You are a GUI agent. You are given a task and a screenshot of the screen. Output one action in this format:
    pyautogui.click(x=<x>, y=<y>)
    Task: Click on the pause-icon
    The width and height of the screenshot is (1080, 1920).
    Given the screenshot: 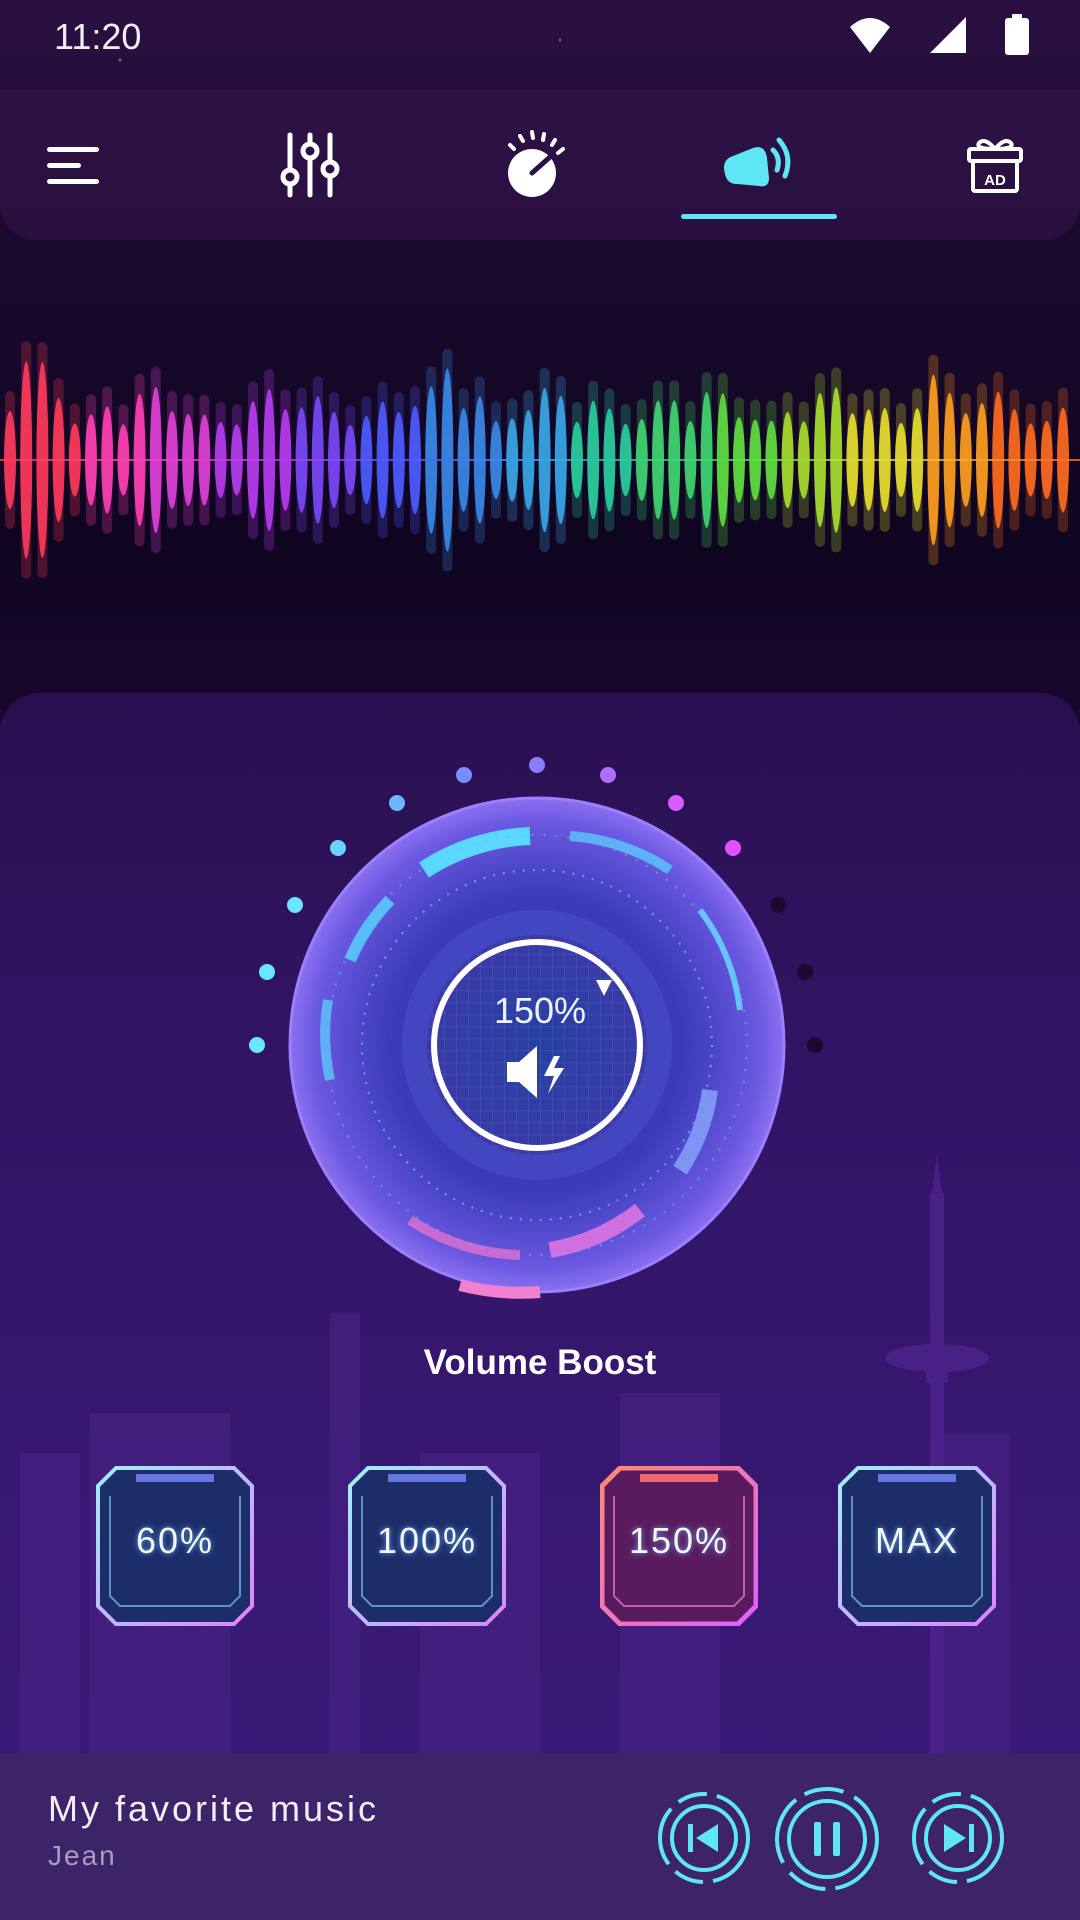 What is the action you would take?
    pyautogui.click(x=827, y=1839)
    